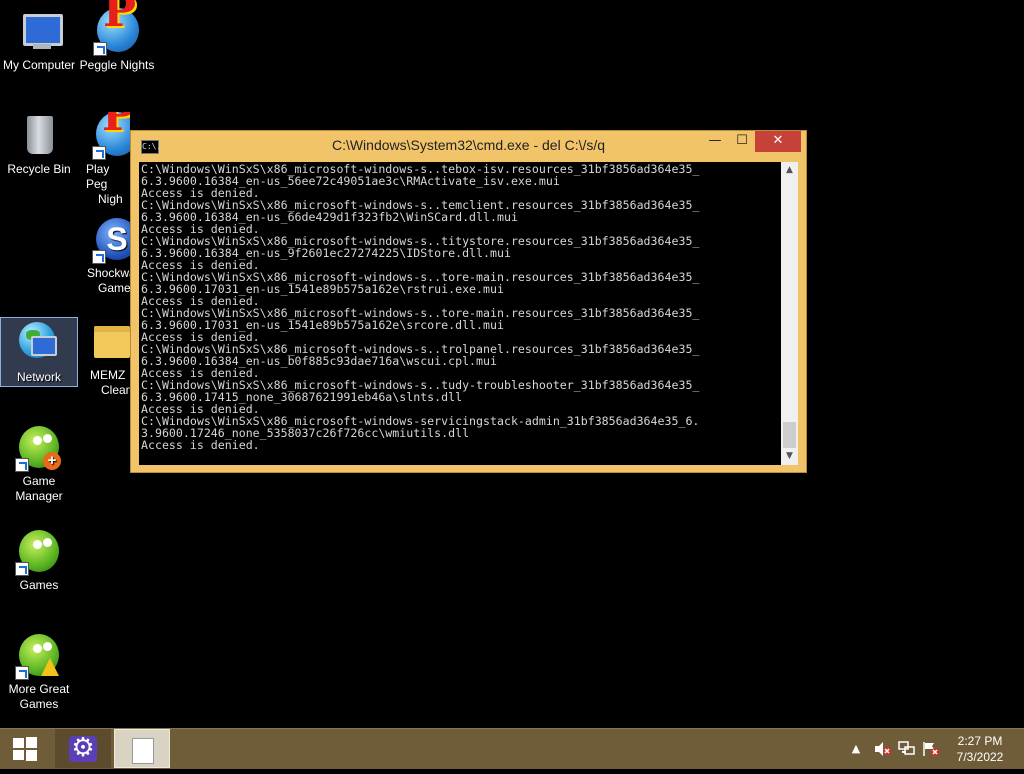  I want to click on start-button, so click(26, 749).